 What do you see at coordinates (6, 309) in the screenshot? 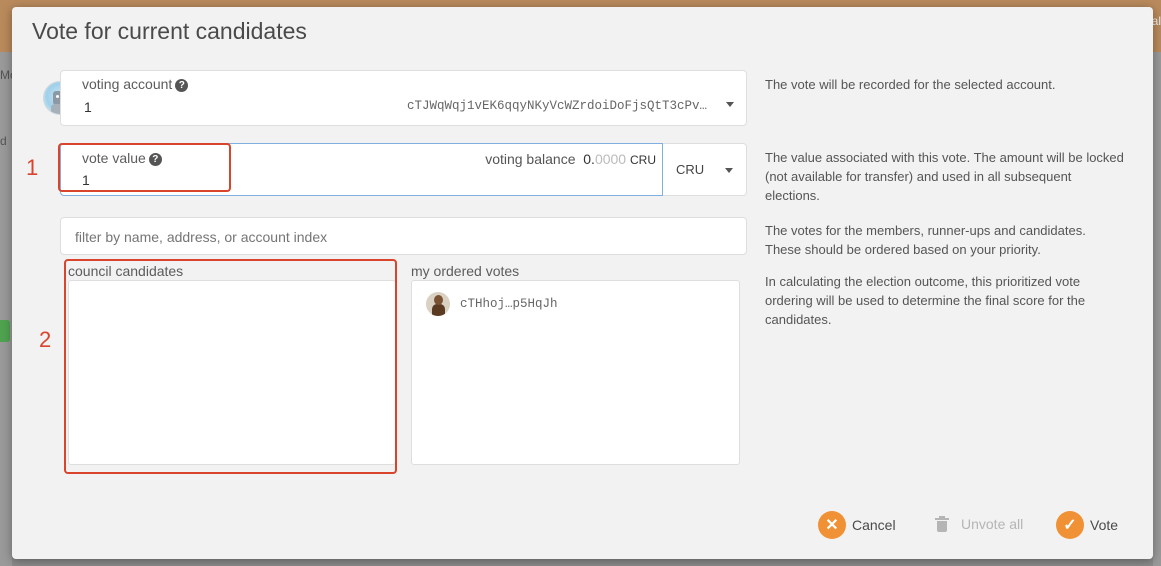
I see `app-sidebar-backdrop` at bounding box center [6, 309].